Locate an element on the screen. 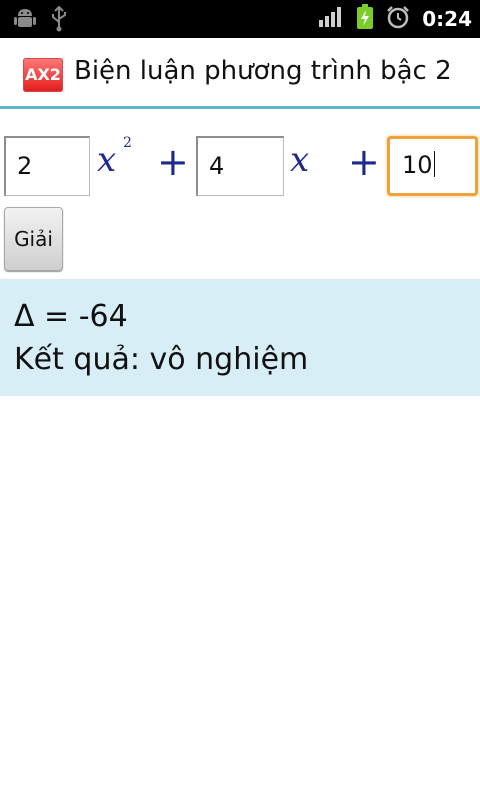 Image resolution: width=480 pixels, height=800 pixels. coefficient-b-input: 4 is located at coordinates (240, 166).